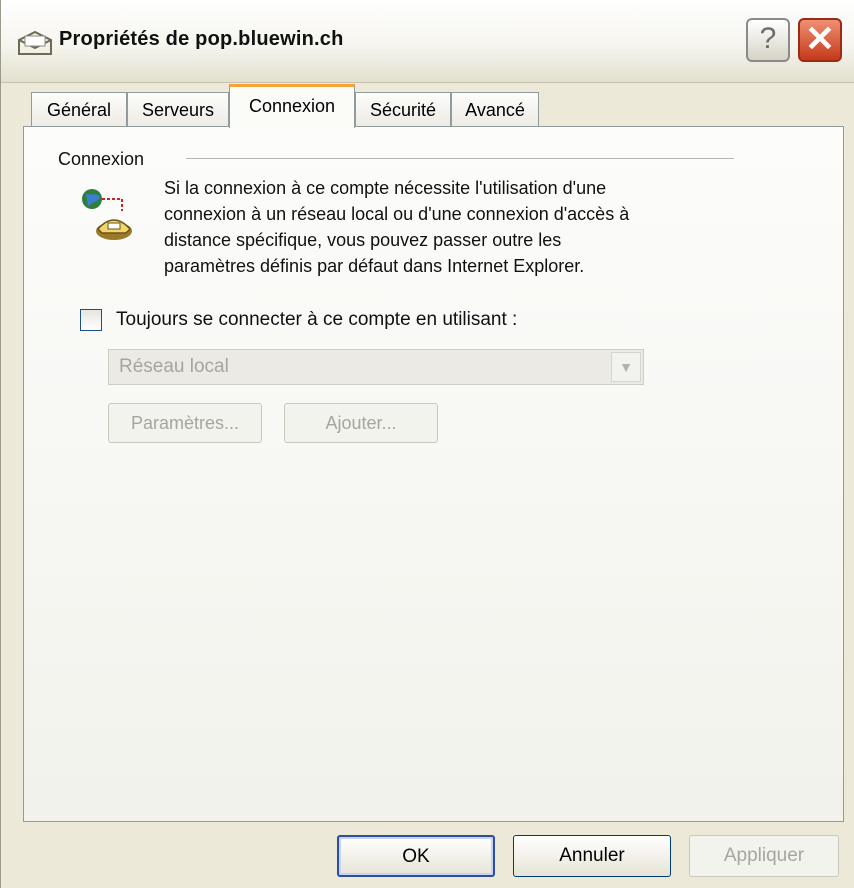 The width and height of the screenshot is (854, 888). Describe the element at coordinates (626, 367) in the screenshot. I see `chevron-down-icon: ▼` at that location.